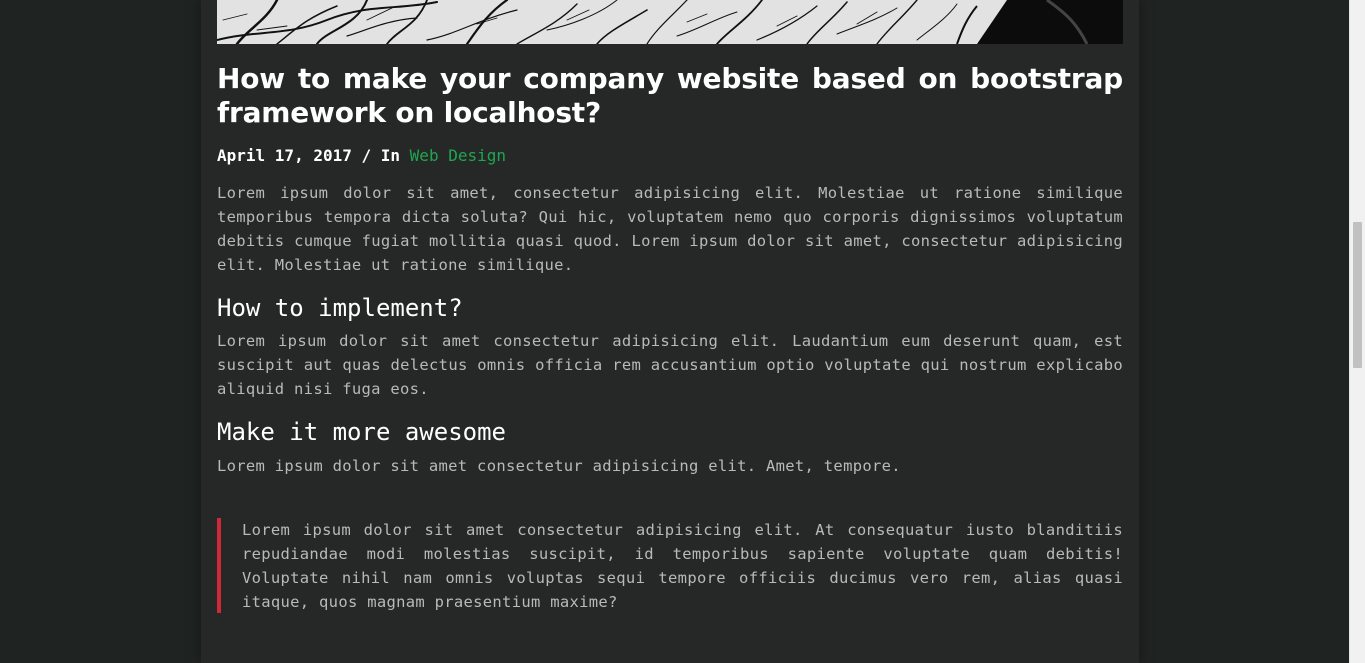 This screenshot has width=1365, height=663. I want to click on post-meta: April 17, 2017 / In Web Design, so click(361, 156).